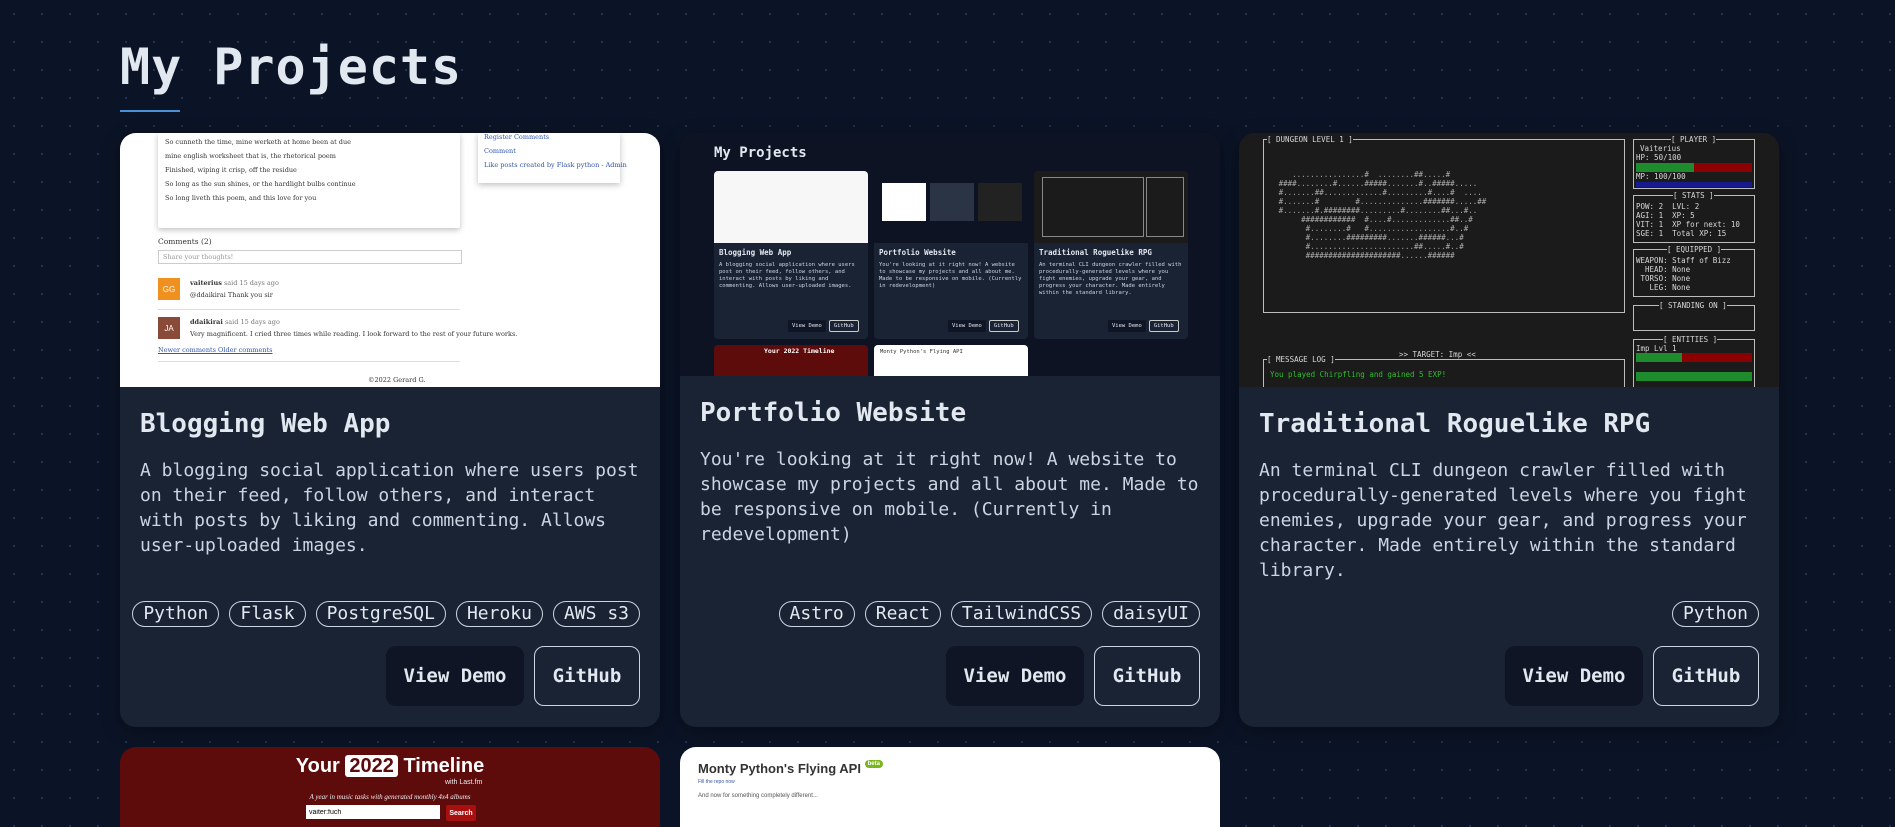 The height and width of the screenshot is (827, 1895). Describe the element at coordinates (716, 782) in the screenshot. I see `api-link: Fill the repo now` at that location.